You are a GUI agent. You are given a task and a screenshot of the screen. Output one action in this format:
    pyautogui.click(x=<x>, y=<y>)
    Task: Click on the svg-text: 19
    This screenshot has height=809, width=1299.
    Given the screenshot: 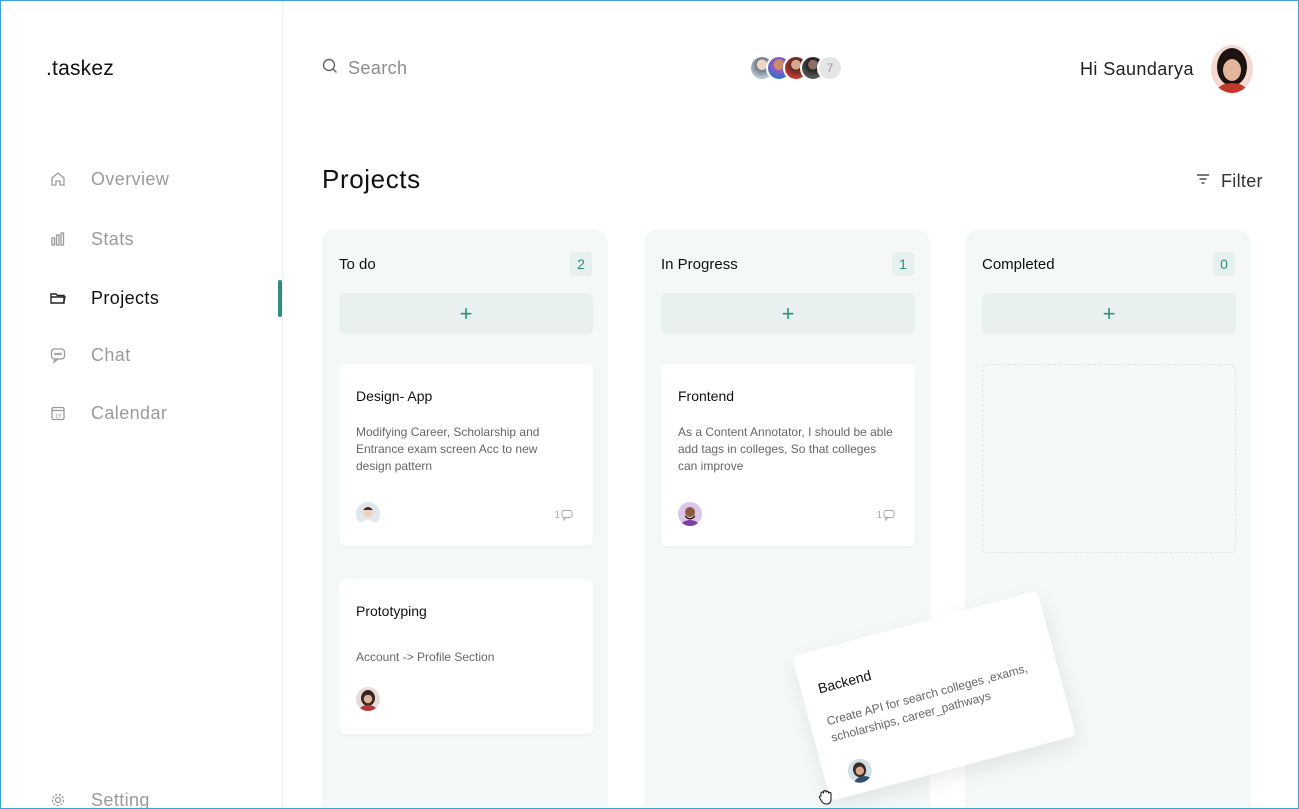 What is the action you would take?
    pyautogui.click(x=58, y=417)
    